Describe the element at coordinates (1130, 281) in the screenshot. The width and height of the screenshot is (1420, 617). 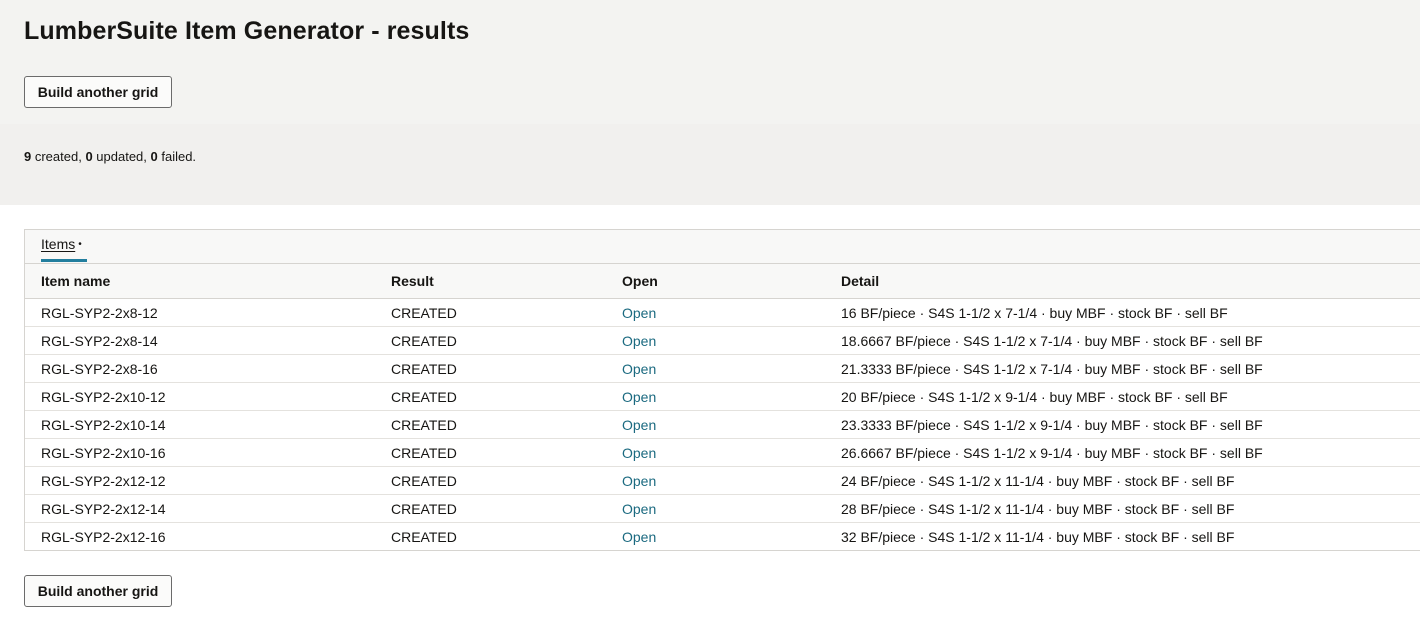
I see `column-header-detail: Detail` at that location.